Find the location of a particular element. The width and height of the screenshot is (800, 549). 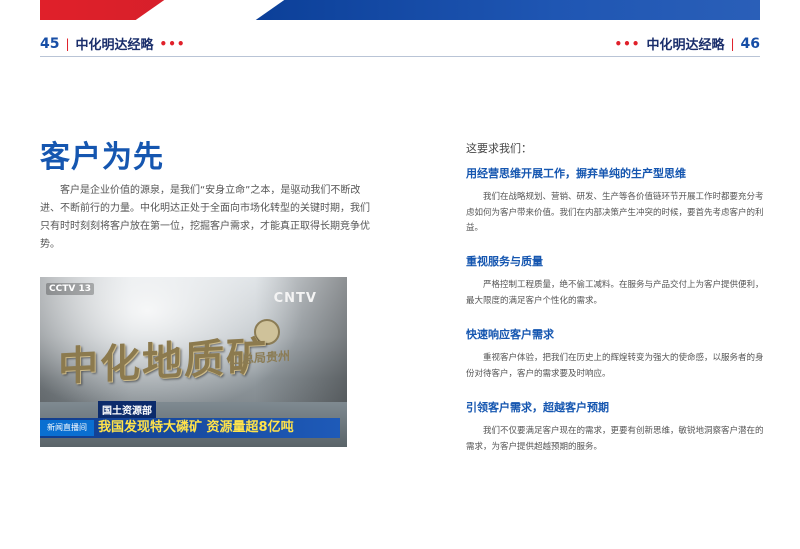

news-headline: 我国发现特大磷矿 资源量超8亿吨 is located at coordinates (196, 427).